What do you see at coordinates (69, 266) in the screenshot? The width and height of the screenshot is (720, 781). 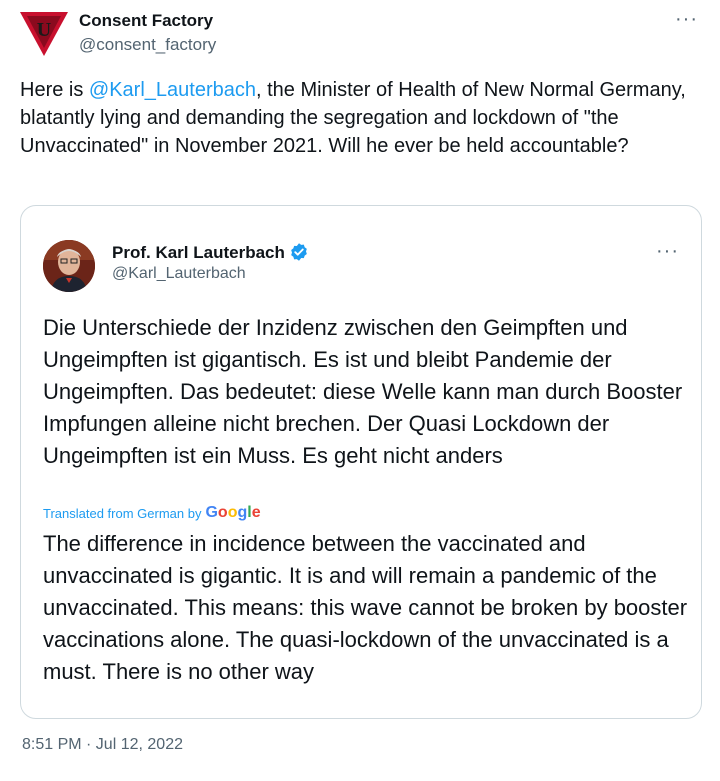 I see `avatar` at bounding box center [69, 266].